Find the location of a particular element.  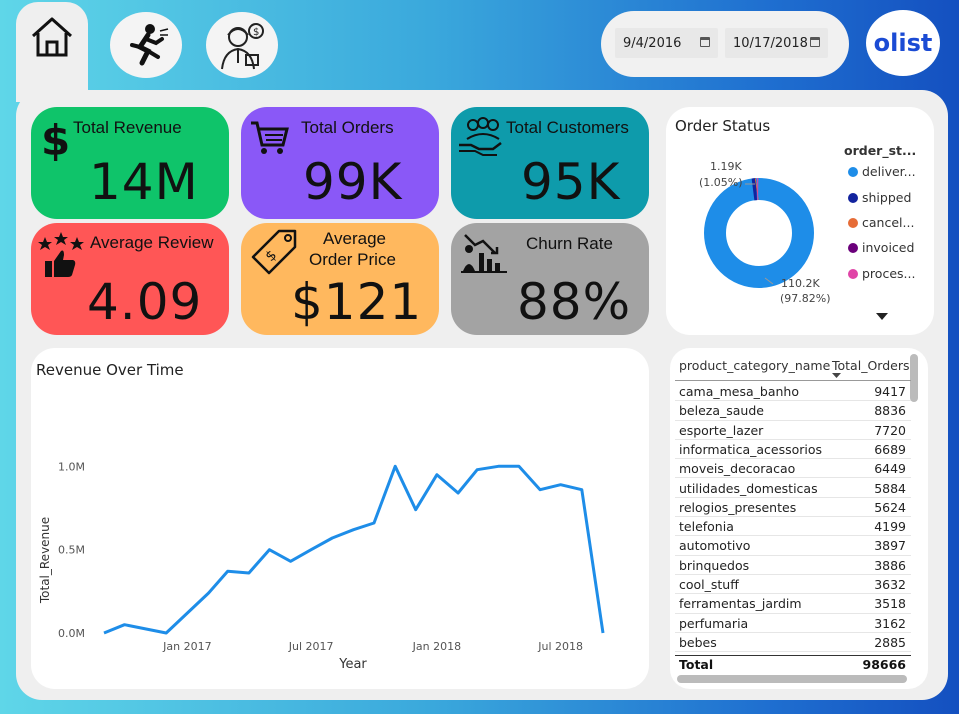

total-label: Total is located at coordinates (696, 664).